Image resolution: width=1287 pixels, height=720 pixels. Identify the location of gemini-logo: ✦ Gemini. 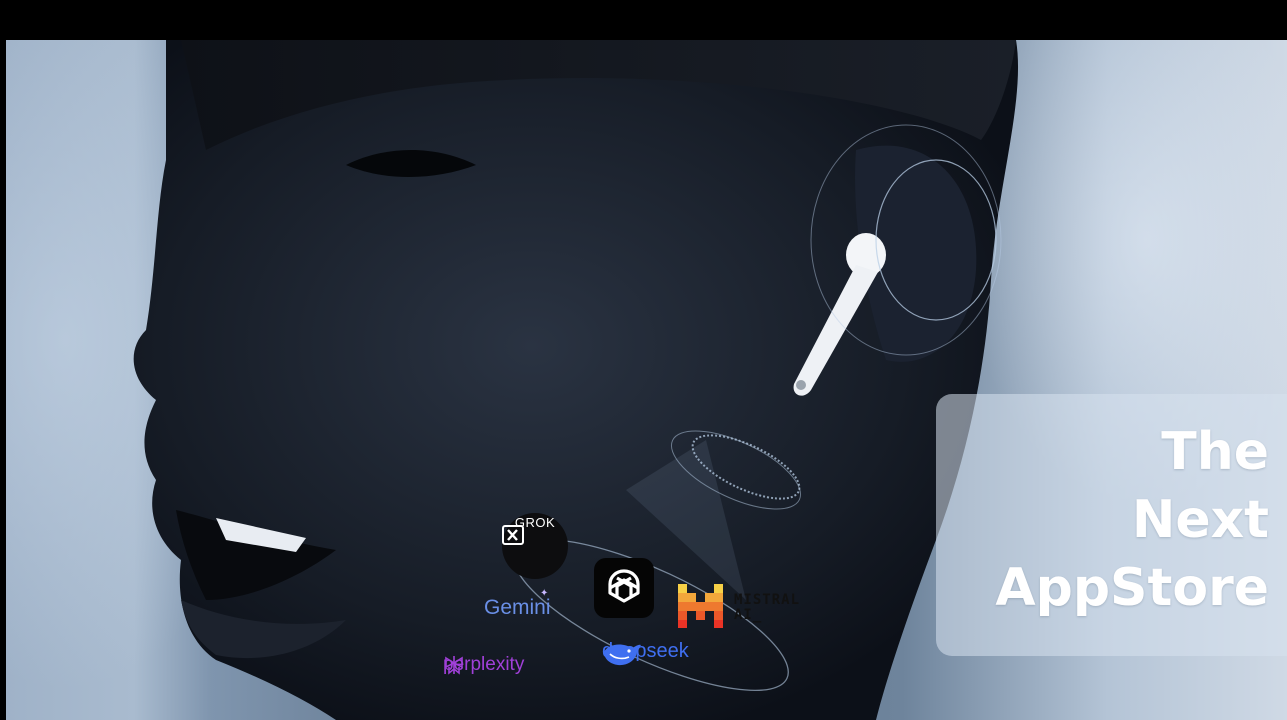
(517, 604).